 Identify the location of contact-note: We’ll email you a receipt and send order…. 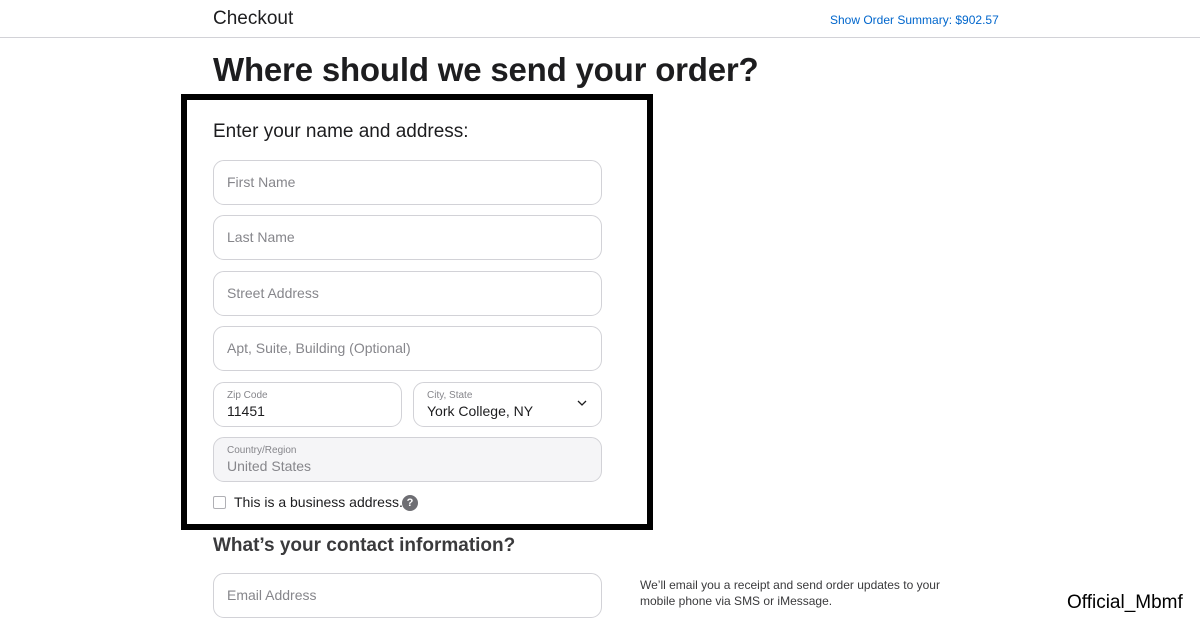
(790, 593).